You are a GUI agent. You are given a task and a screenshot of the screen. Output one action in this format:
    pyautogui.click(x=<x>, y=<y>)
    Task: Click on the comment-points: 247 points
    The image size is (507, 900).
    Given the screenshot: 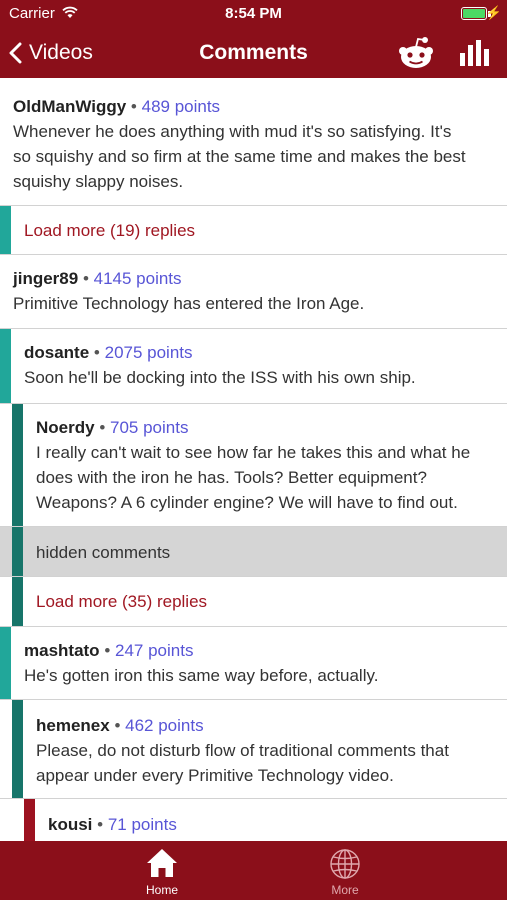 What is the action you would take?
    pyautogui.click(x=154, y=650)
    